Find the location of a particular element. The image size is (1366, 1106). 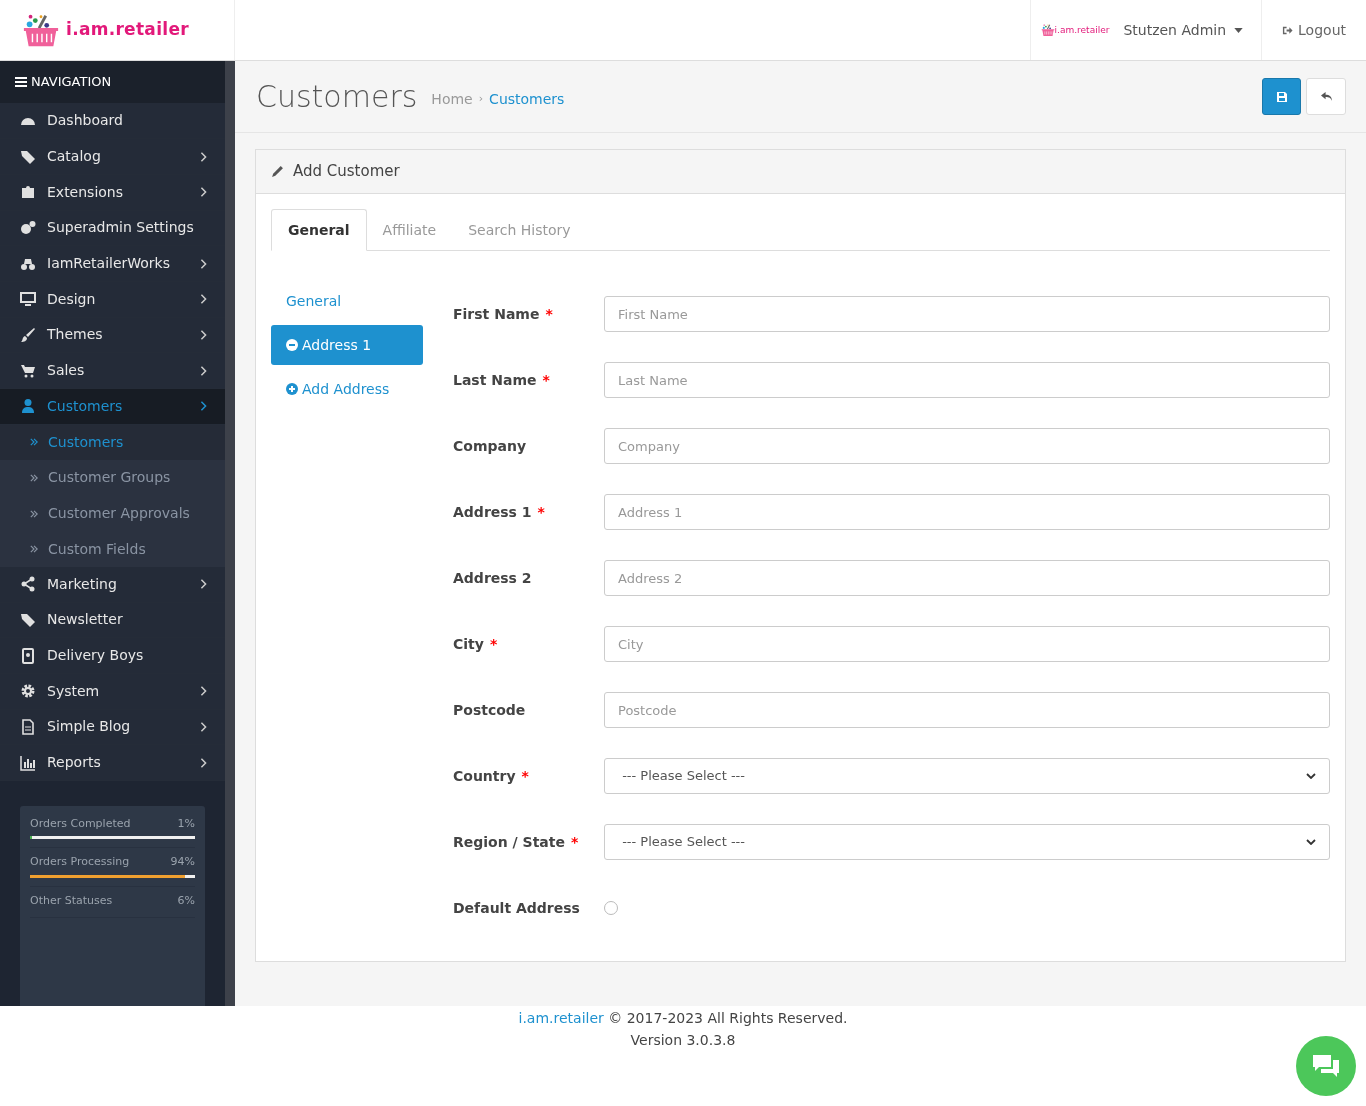

stat-value: 6% is located at coordinates (186, 901).